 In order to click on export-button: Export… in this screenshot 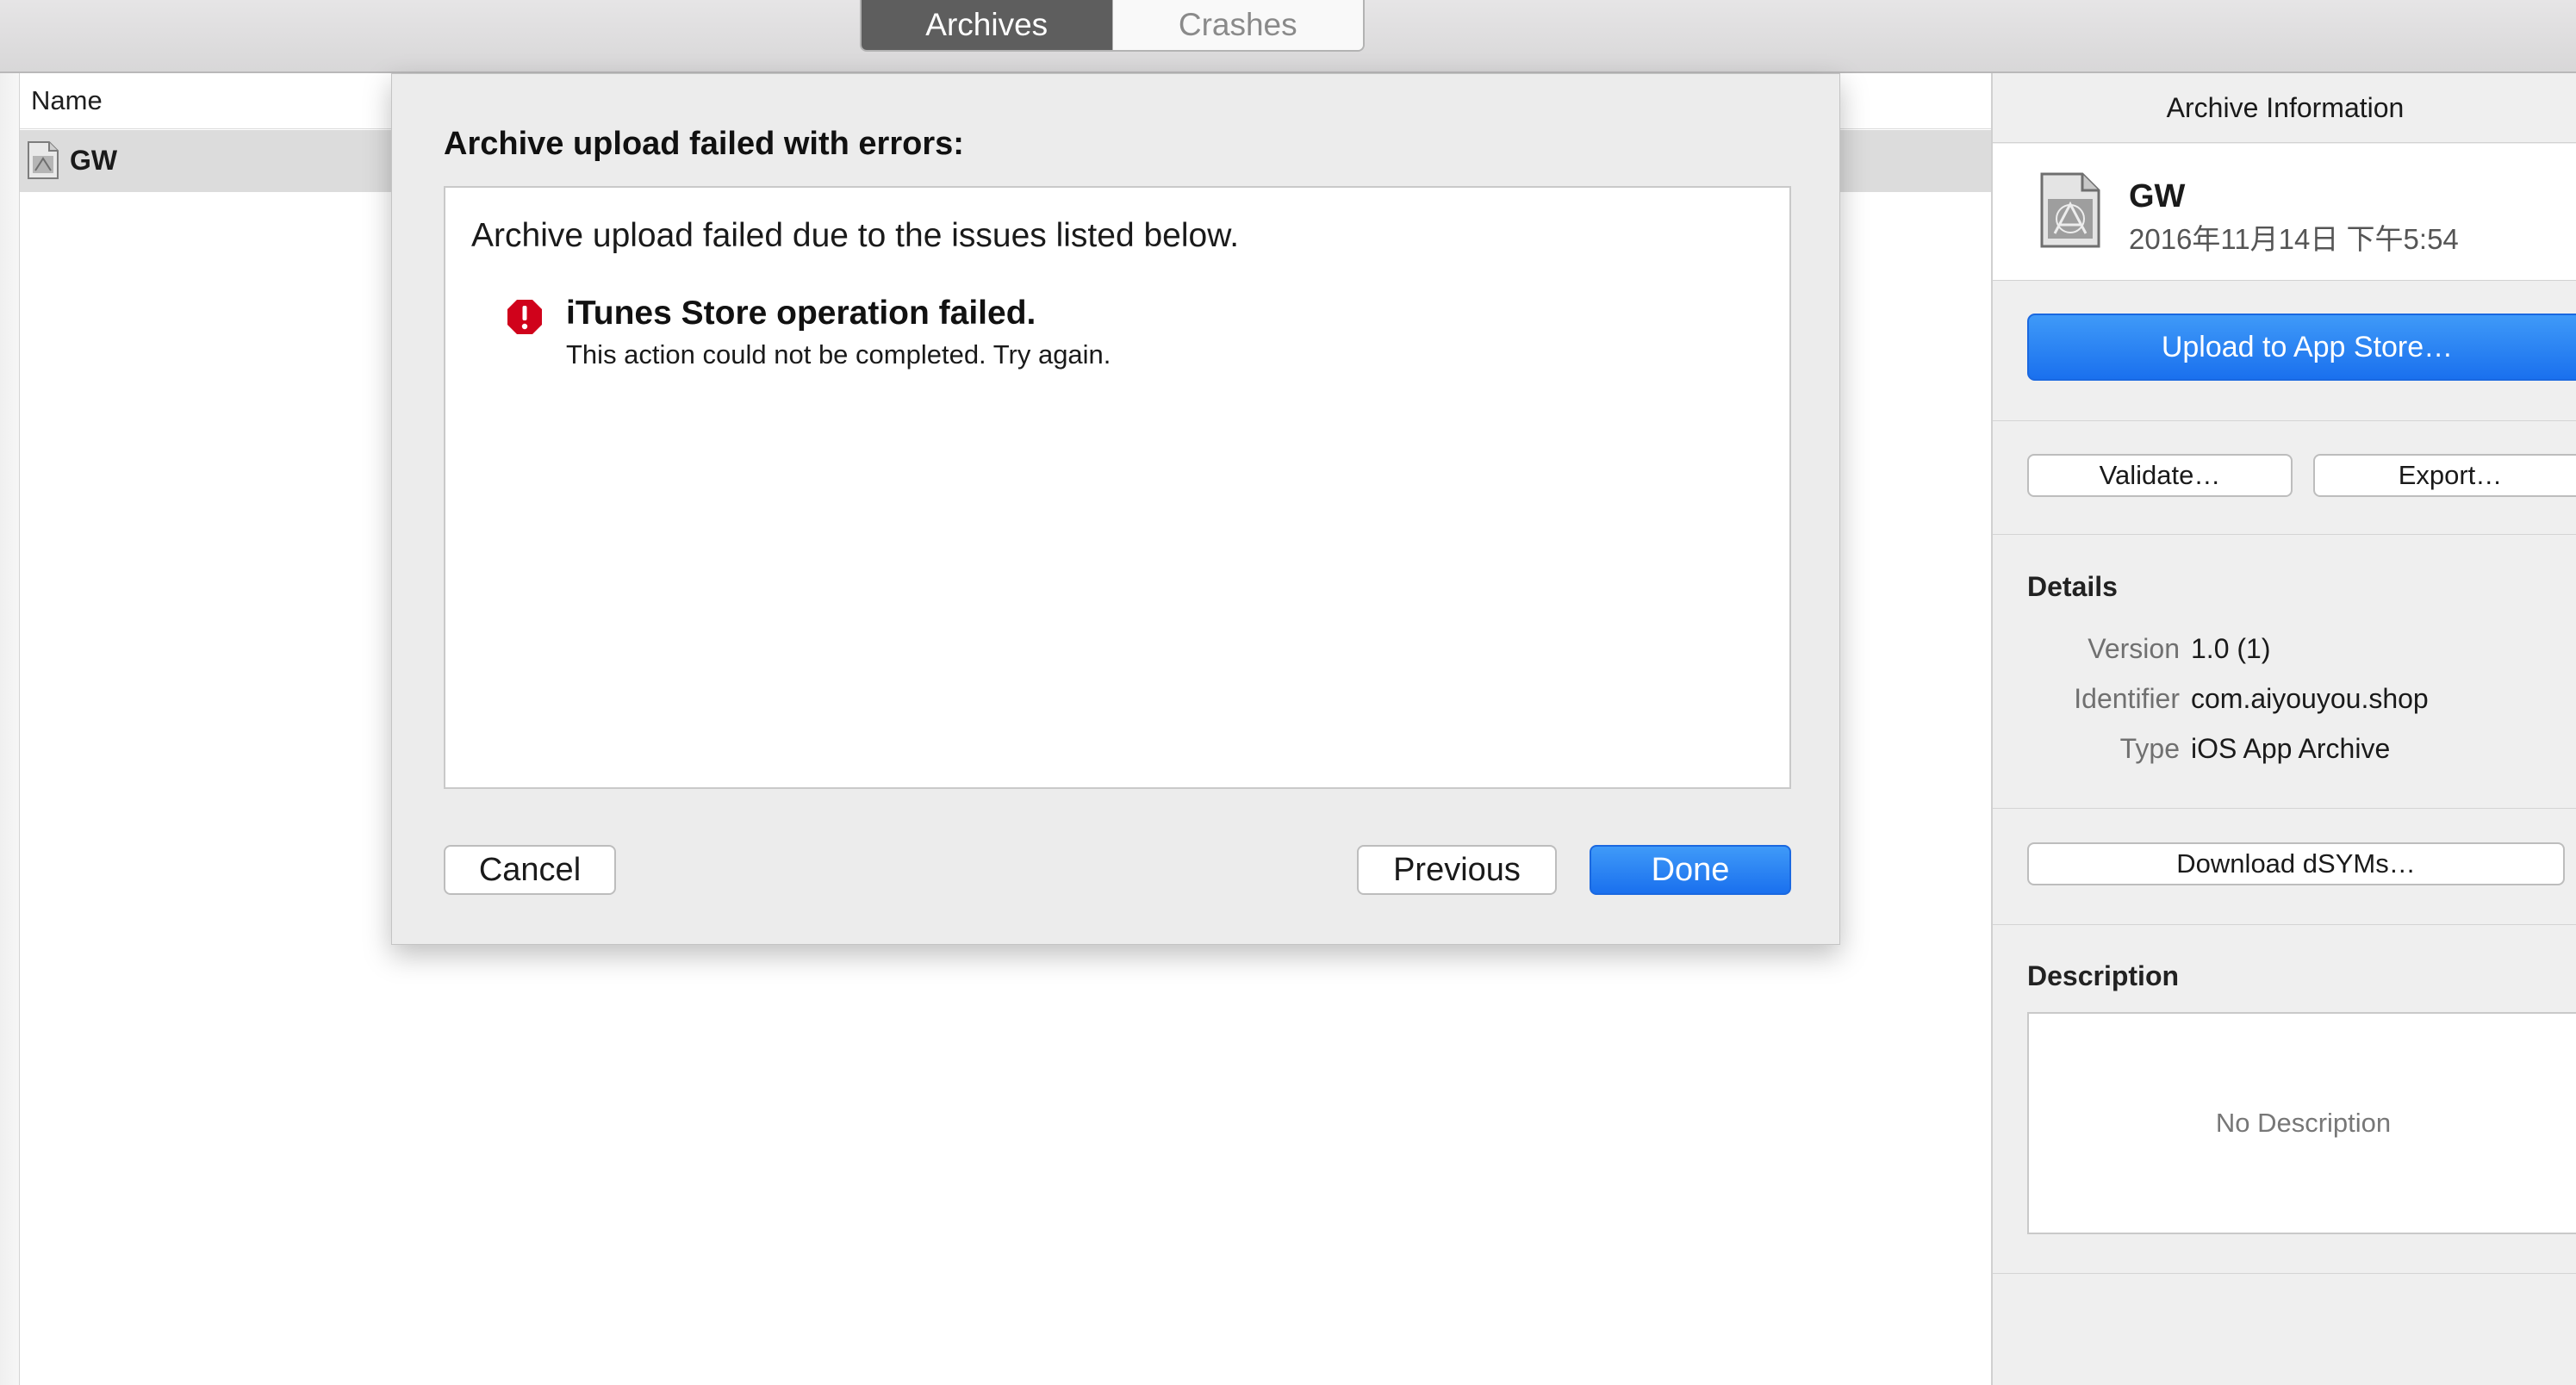, I will do `click(2445, 476)`.